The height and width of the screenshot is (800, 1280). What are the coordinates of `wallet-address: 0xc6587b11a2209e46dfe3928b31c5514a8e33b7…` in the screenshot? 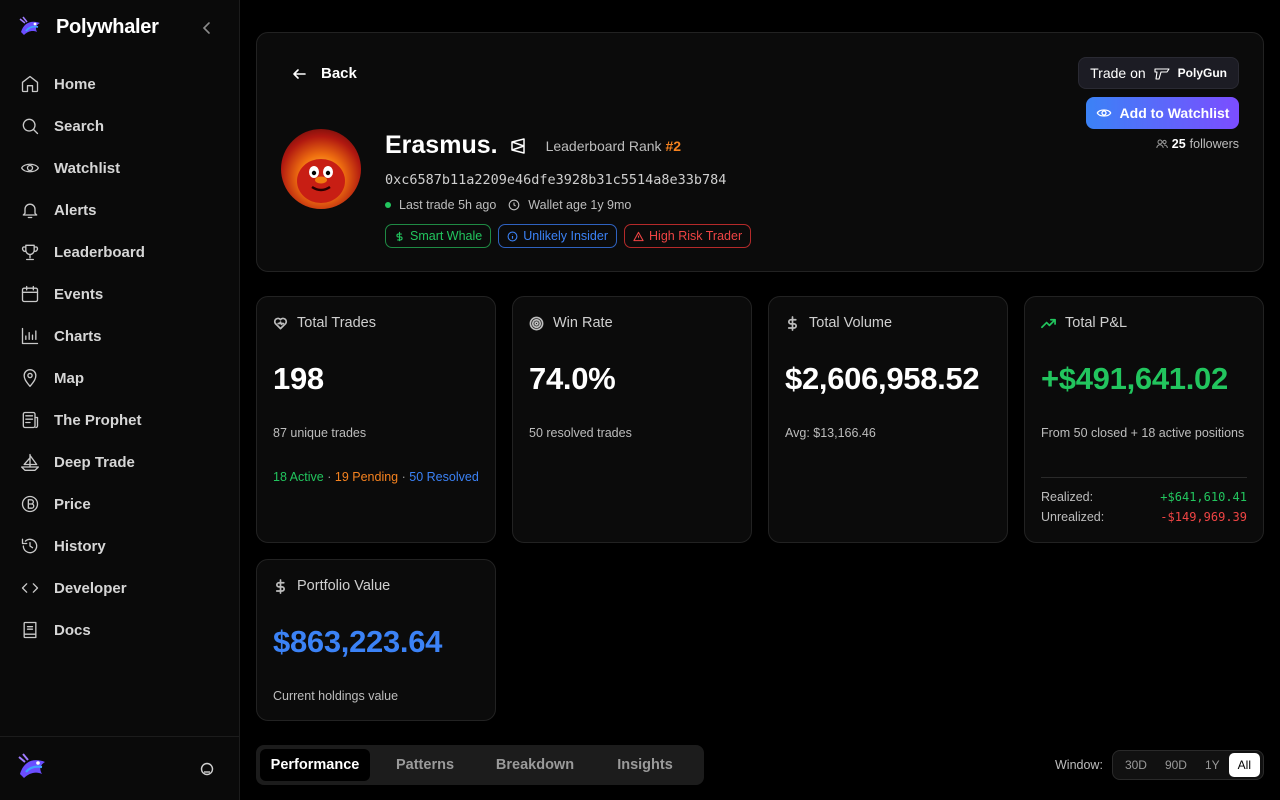 It's located at (555, 180).